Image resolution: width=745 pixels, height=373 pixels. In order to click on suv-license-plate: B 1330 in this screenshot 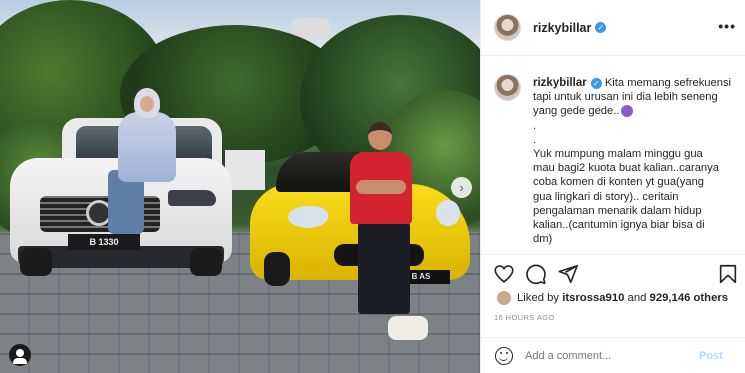, I will do `click(104, 242)`.